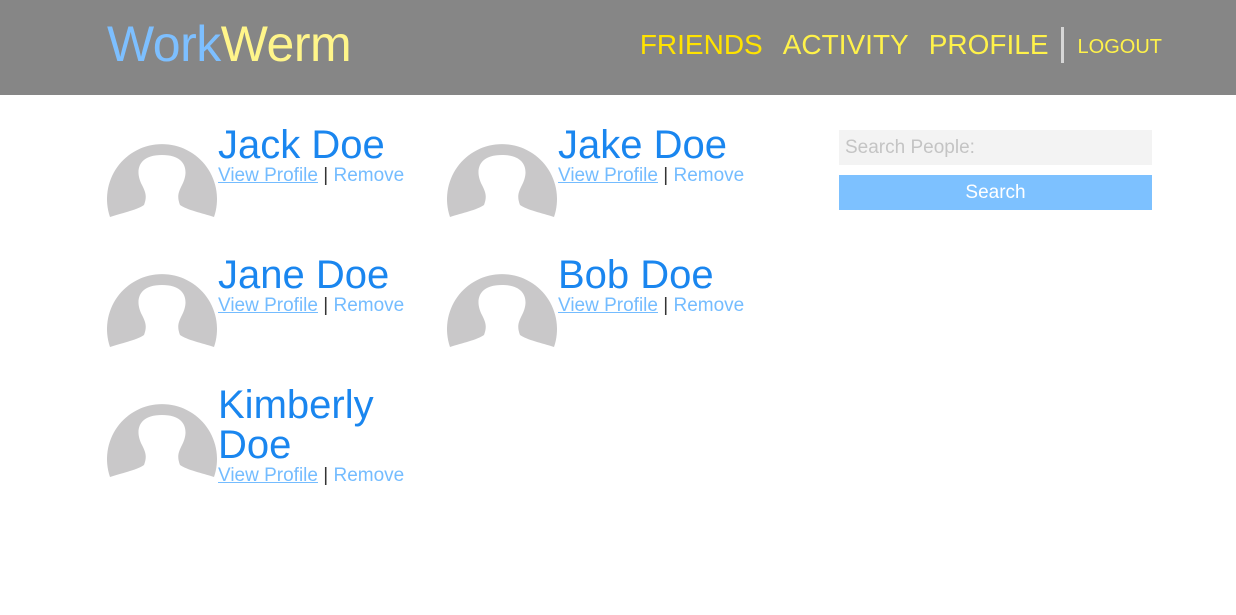  Describe the element at coordinates (286, 44) in the screenshot. I see `logo-werm: Werm` at that location.